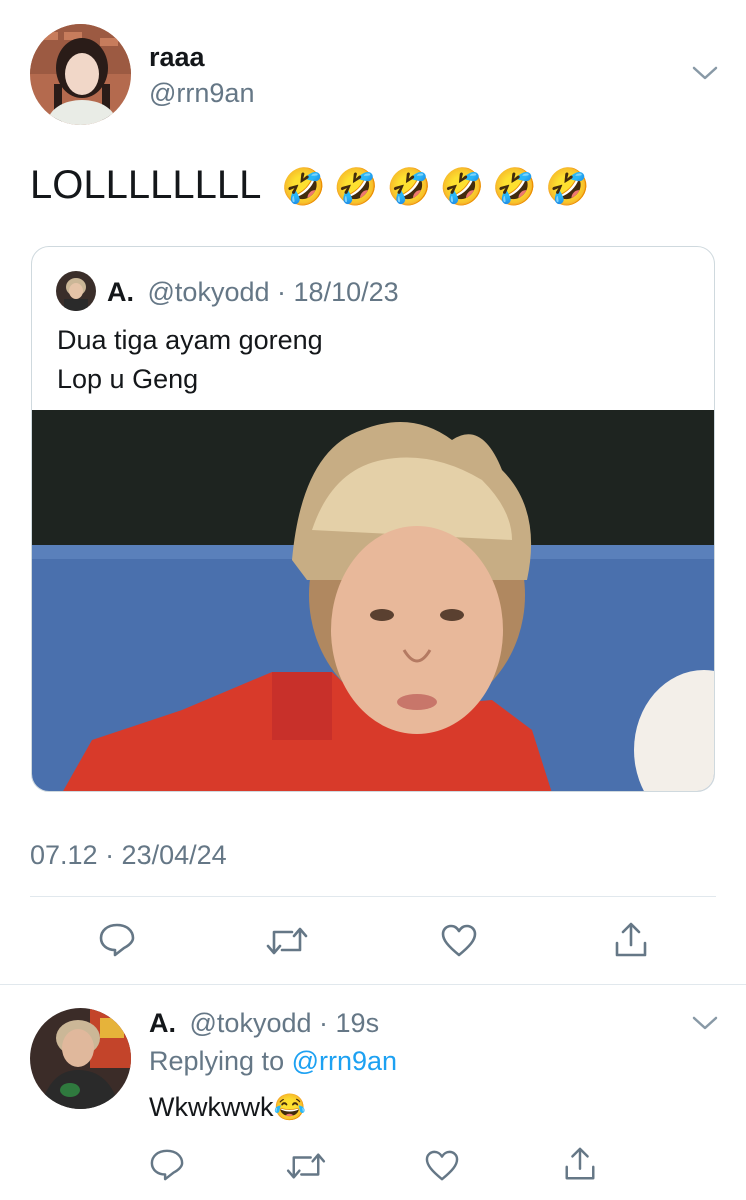  I want to click on reply-emoji: 😂, so click(289, 1107).